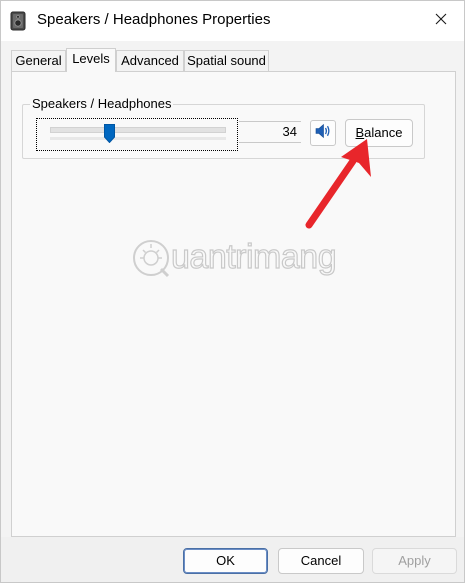 Image resolution: width=465 pixels, height=583 pixels. I want to click on tab-levels: Levels, so click(91, 60).